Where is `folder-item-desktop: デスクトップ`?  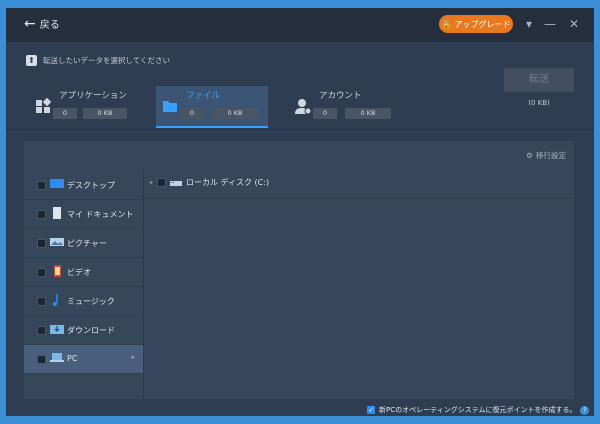
folder-item-desktop: デスクトップ is located at coordinates (83, 185).